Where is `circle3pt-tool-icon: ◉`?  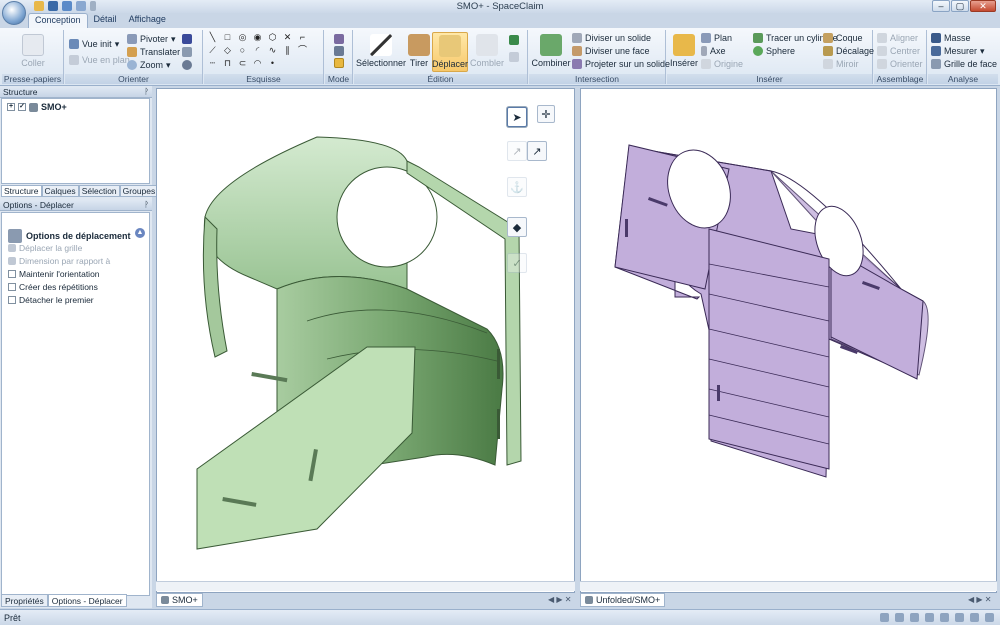 circle3pt-tool-icon: ◉ is located at coordinates (257, 37).